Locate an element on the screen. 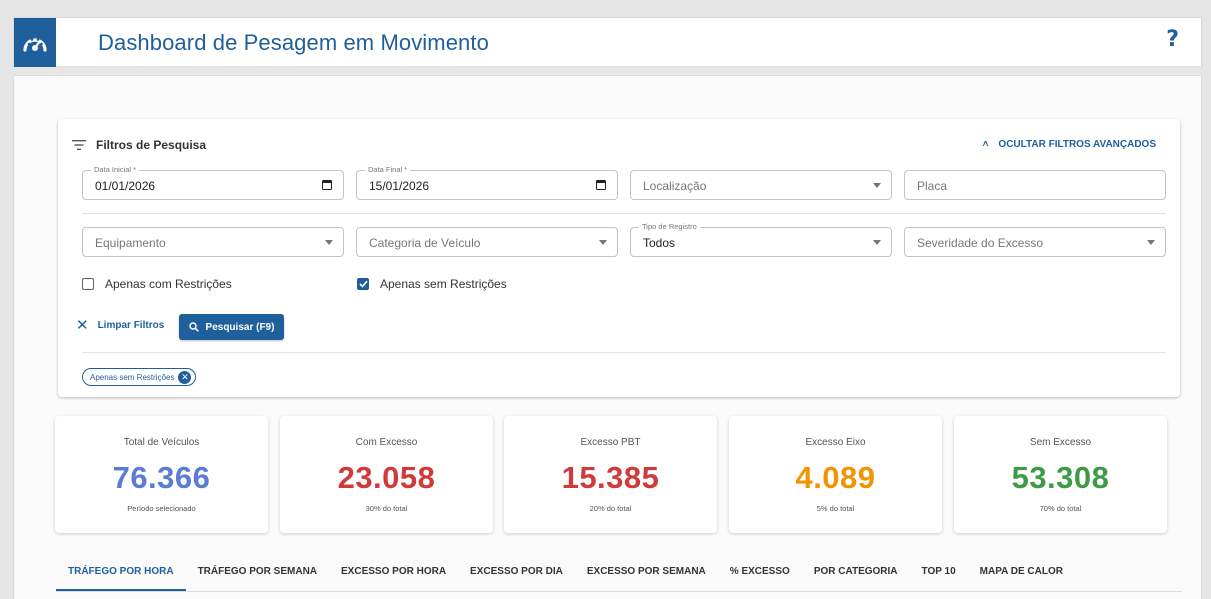 Image resolution: width=1211 pixels, height=599 pixels. stat-title: Sem Excesso is located at coordinates (1060, 442).